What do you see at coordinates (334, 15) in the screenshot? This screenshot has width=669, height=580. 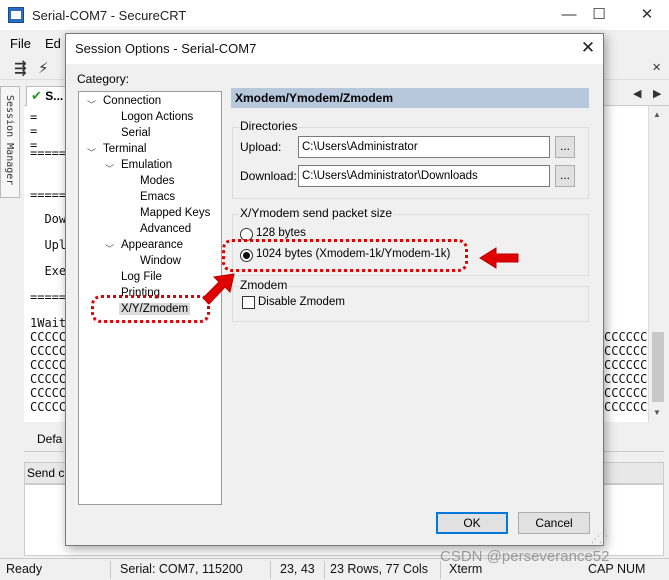 I see `app-titlebar: Serial-COM7 - SecureCRT — ☐ ✕` at bounding box center [334, 15].